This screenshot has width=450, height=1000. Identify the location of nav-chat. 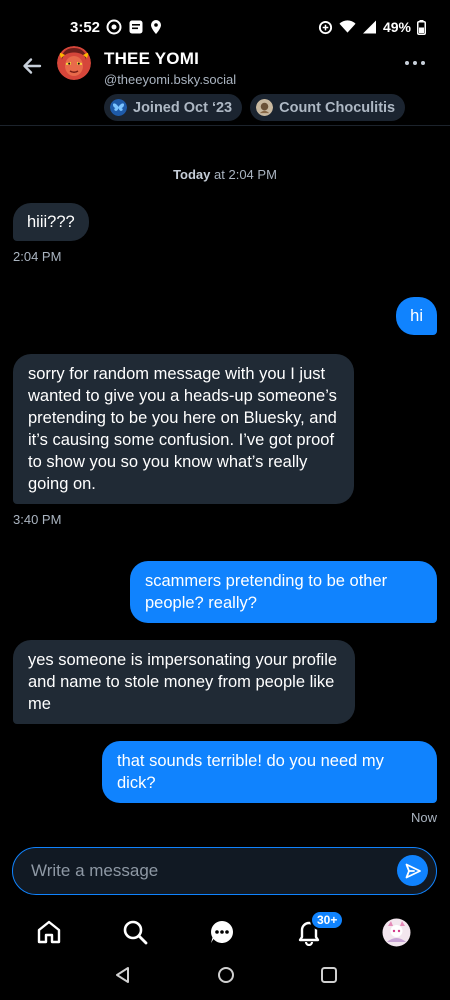
(222, 932).